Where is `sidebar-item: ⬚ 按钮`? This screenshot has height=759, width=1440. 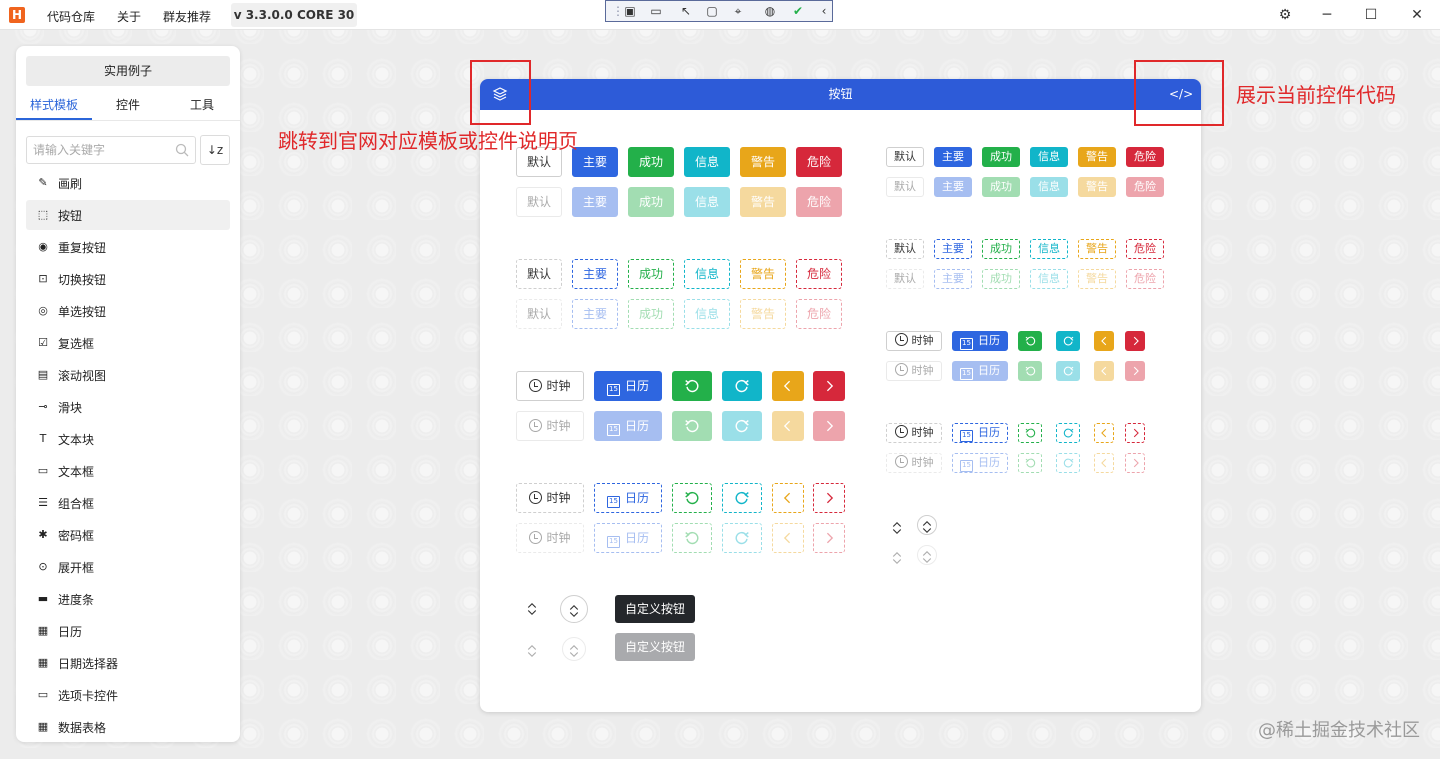 sidebar-item: ⬚ 按钮 is located at coordinates (128, 215).